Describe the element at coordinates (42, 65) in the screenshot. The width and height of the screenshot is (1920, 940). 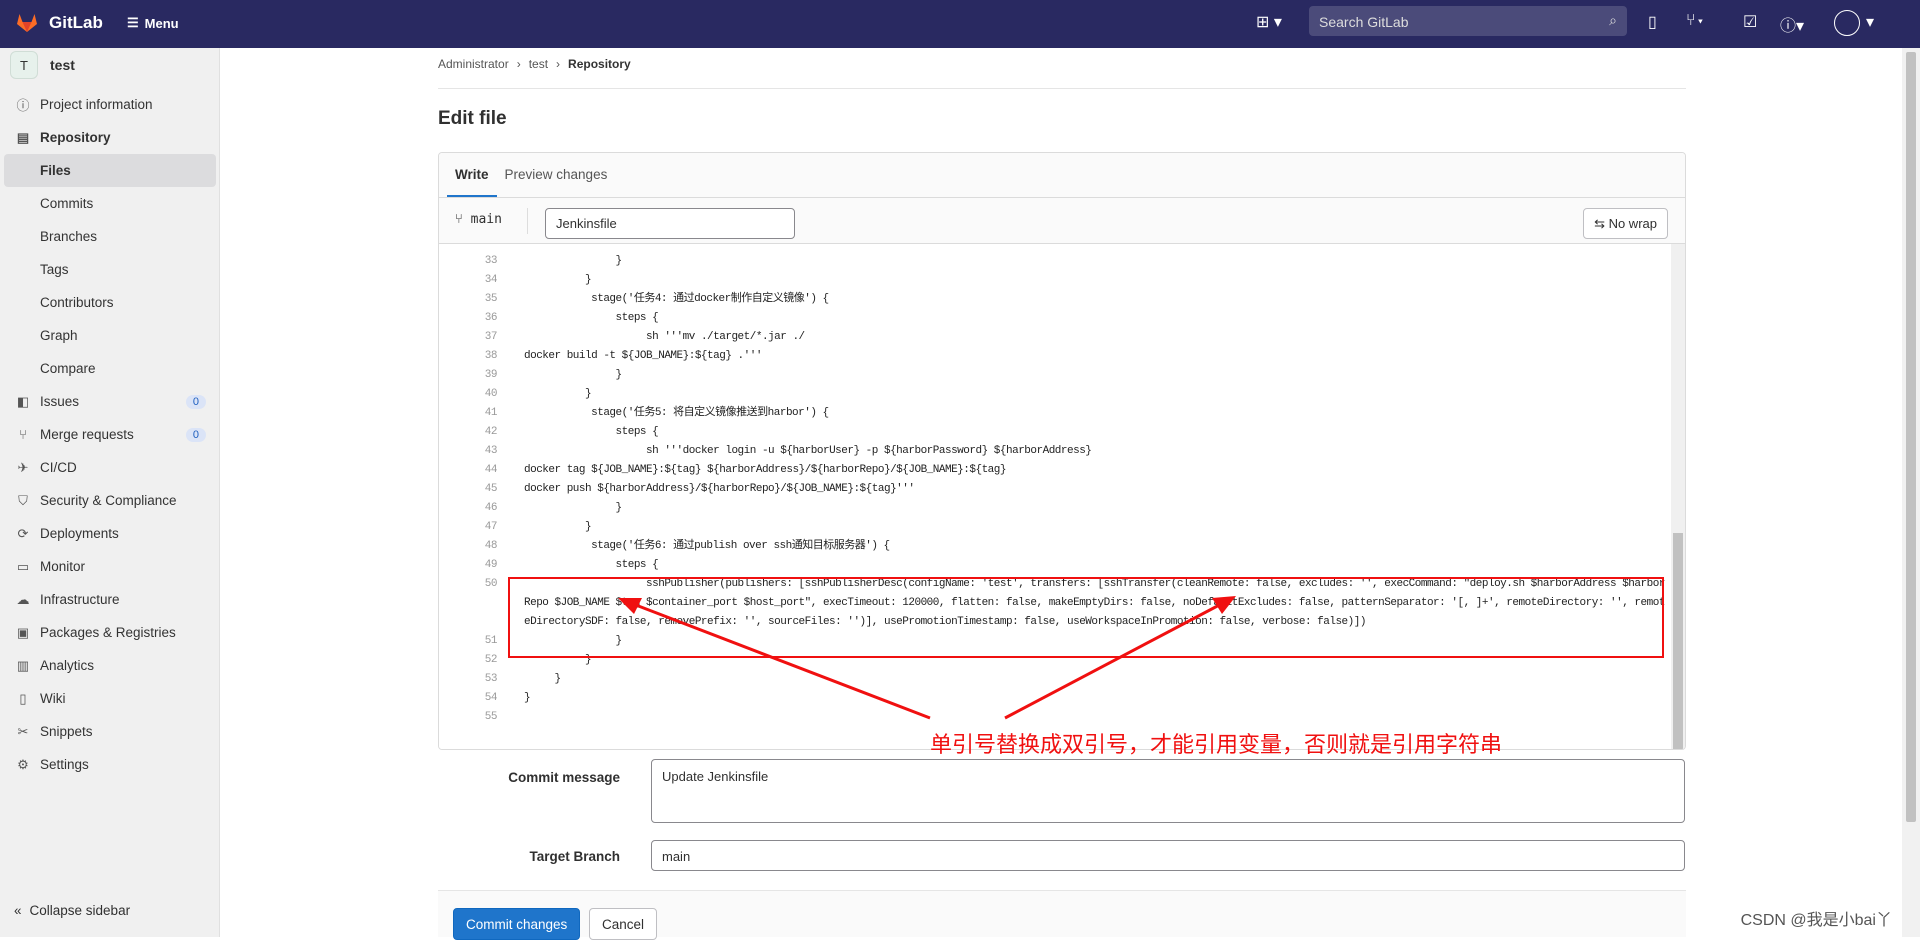
I see `project-link: Ttest` at that location.